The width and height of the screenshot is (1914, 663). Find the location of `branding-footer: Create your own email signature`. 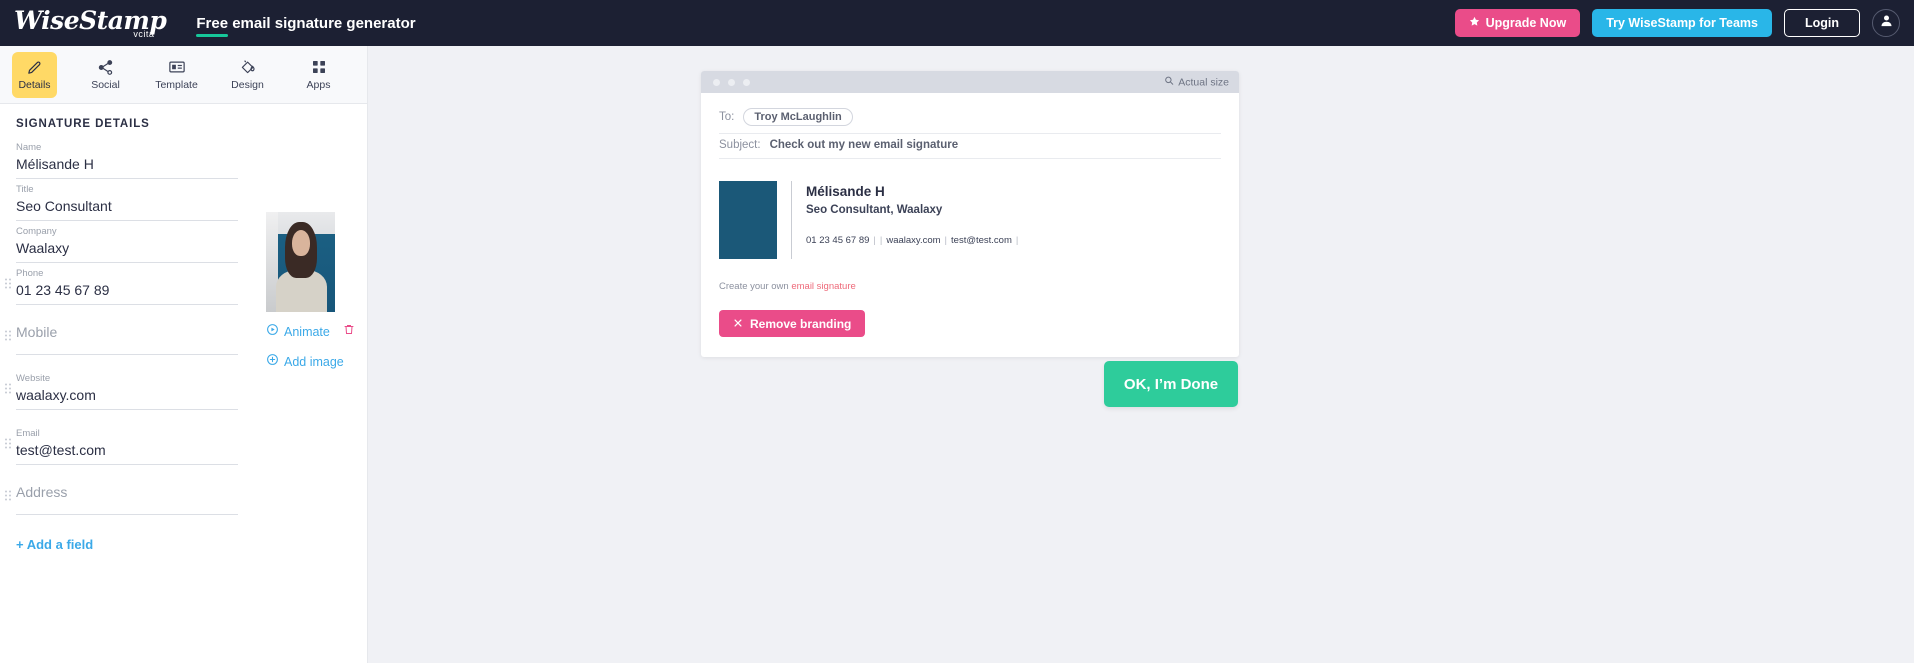

branding-footer: Create your own email signature is located at coordinates (970, 286).